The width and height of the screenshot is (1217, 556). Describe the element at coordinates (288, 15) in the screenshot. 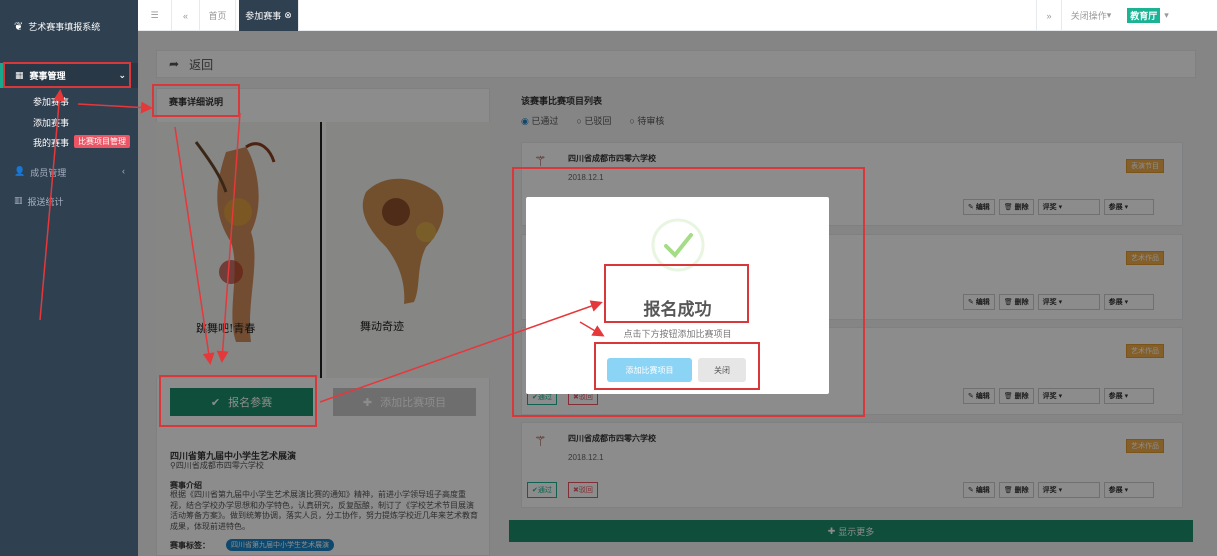

I see `close-icon: ⊗` at that location.